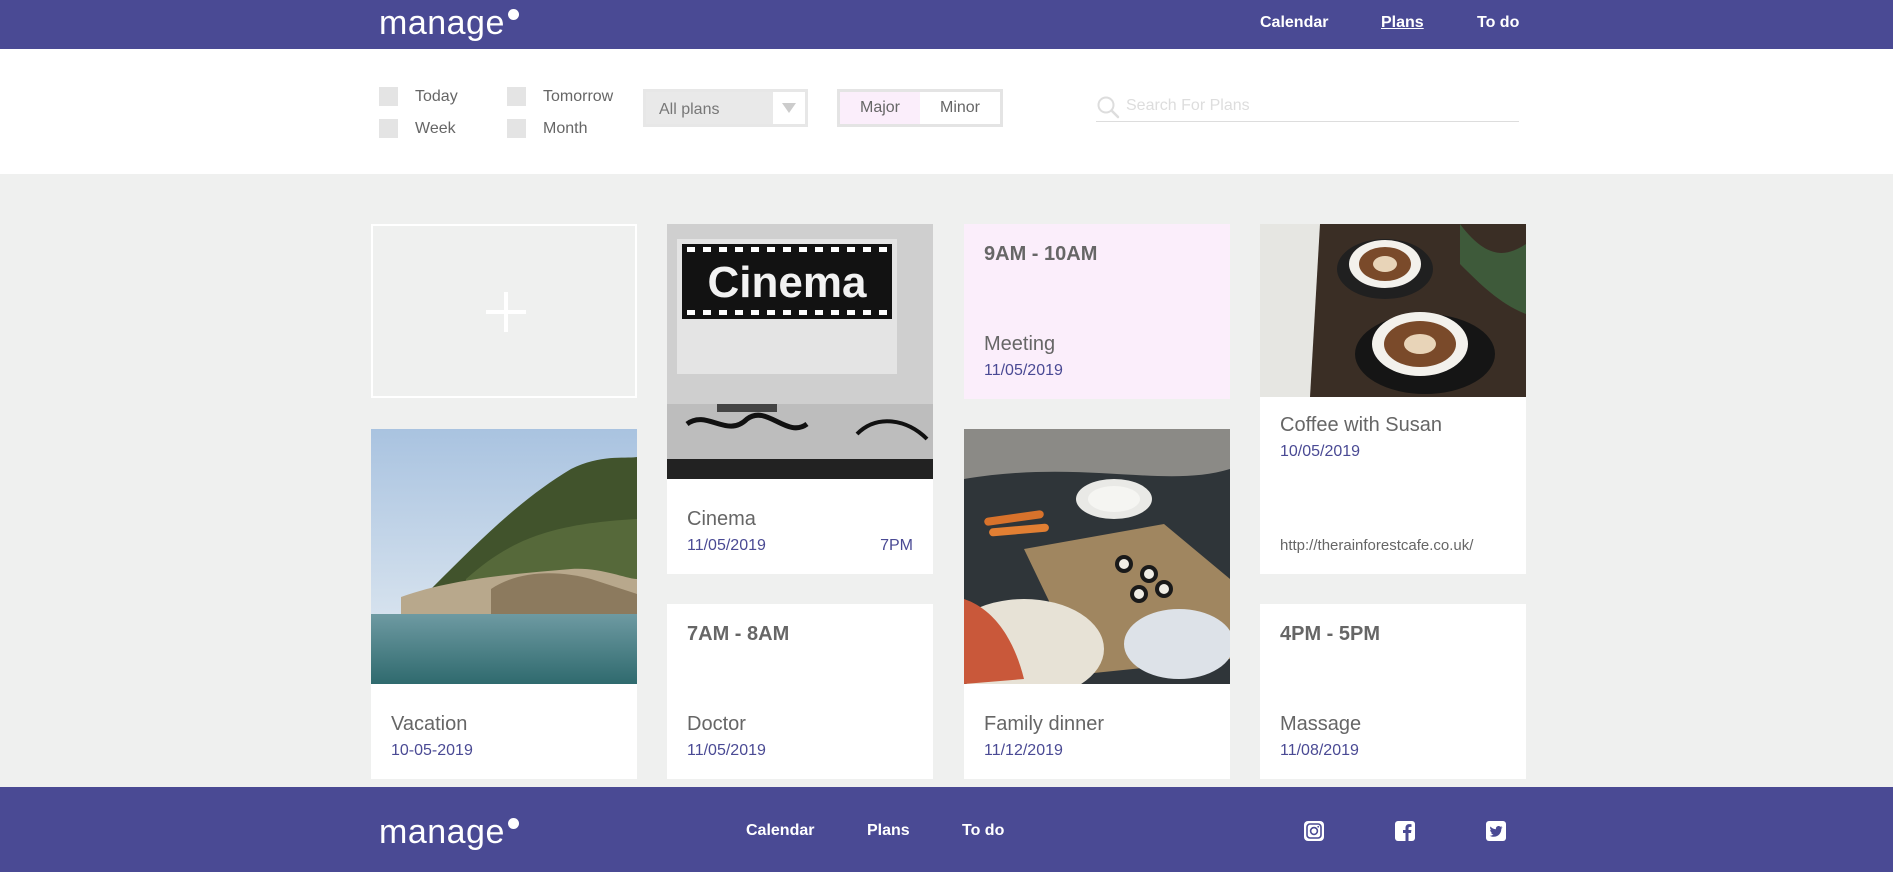 This screenshot has width=1893, height=872. I want to click on card-time-range: 9AM - 10AM, so click(1041, 254).